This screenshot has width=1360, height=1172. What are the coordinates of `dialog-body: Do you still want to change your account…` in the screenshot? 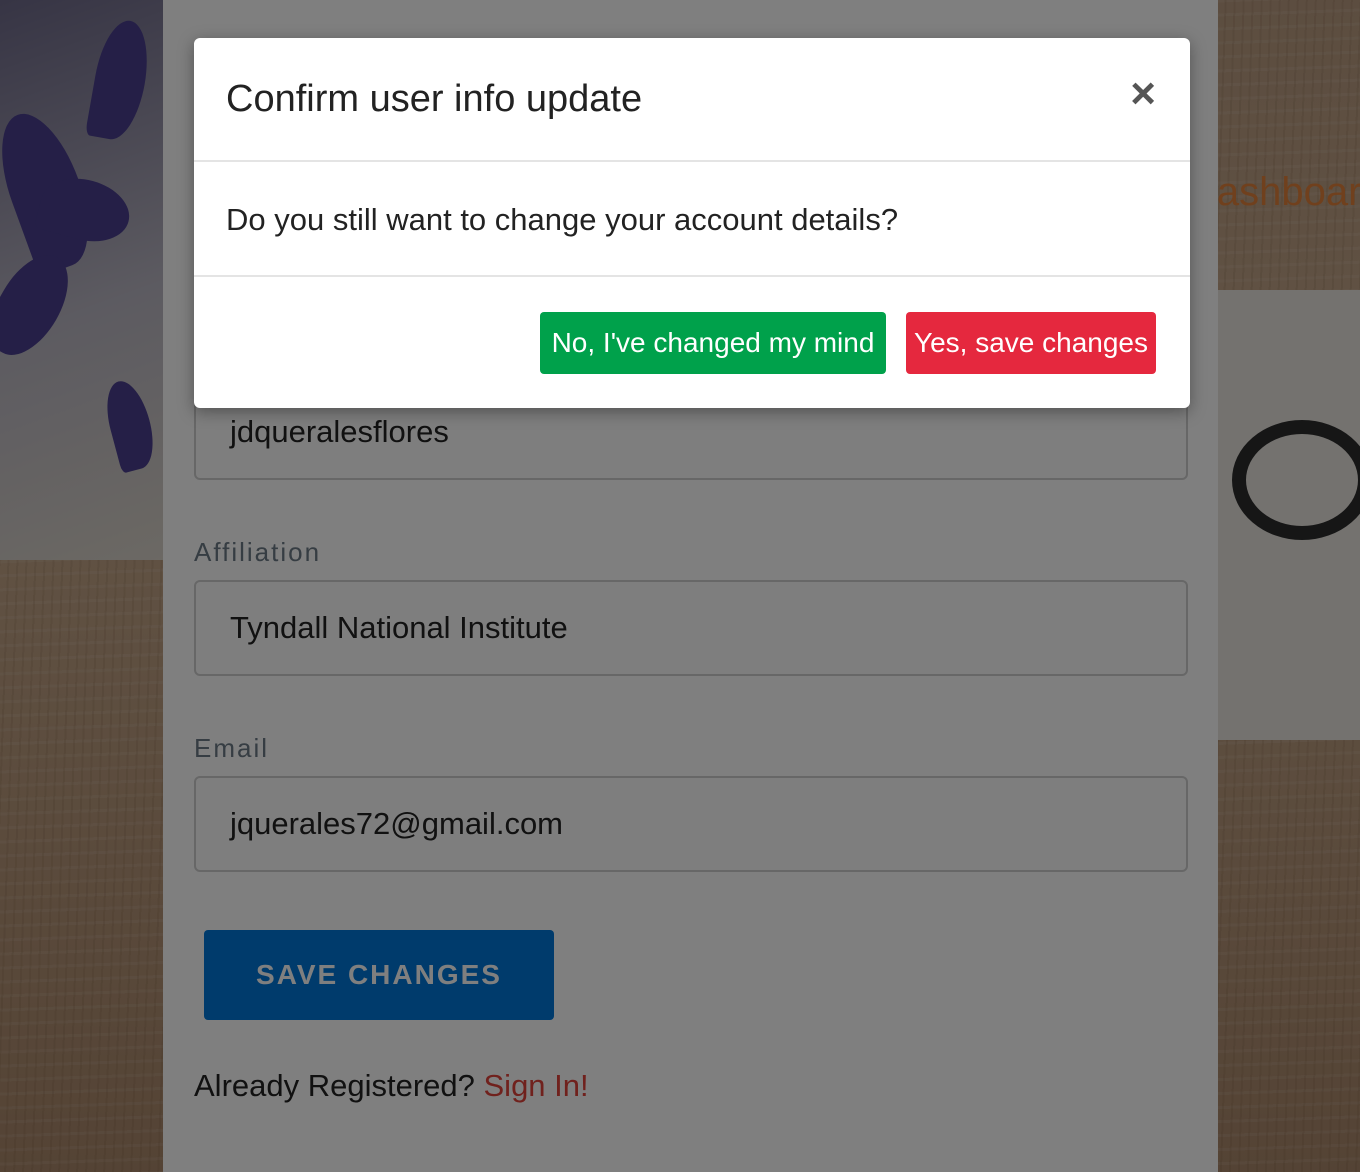 It's located at (692, 219).